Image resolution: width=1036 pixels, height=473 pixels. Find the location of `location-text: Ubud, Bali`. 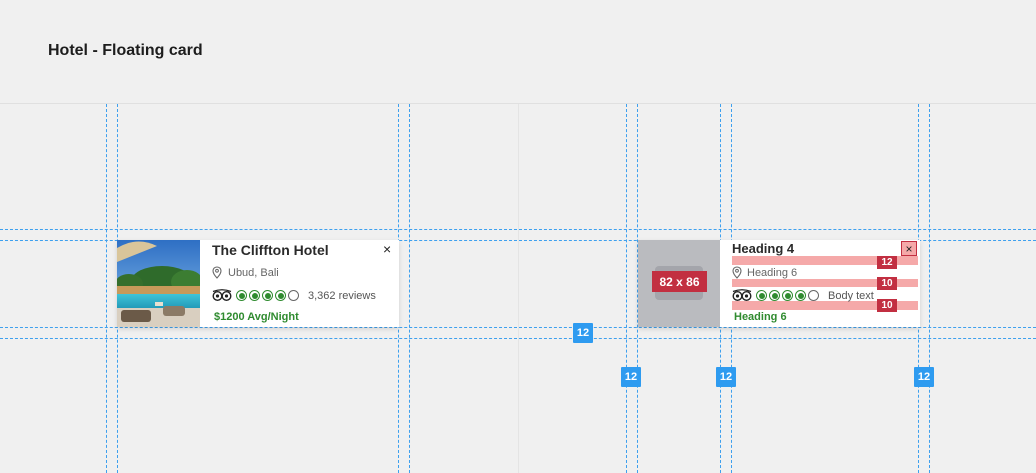

location-text: Ubud, Bali is located at coordinates (253, 272).